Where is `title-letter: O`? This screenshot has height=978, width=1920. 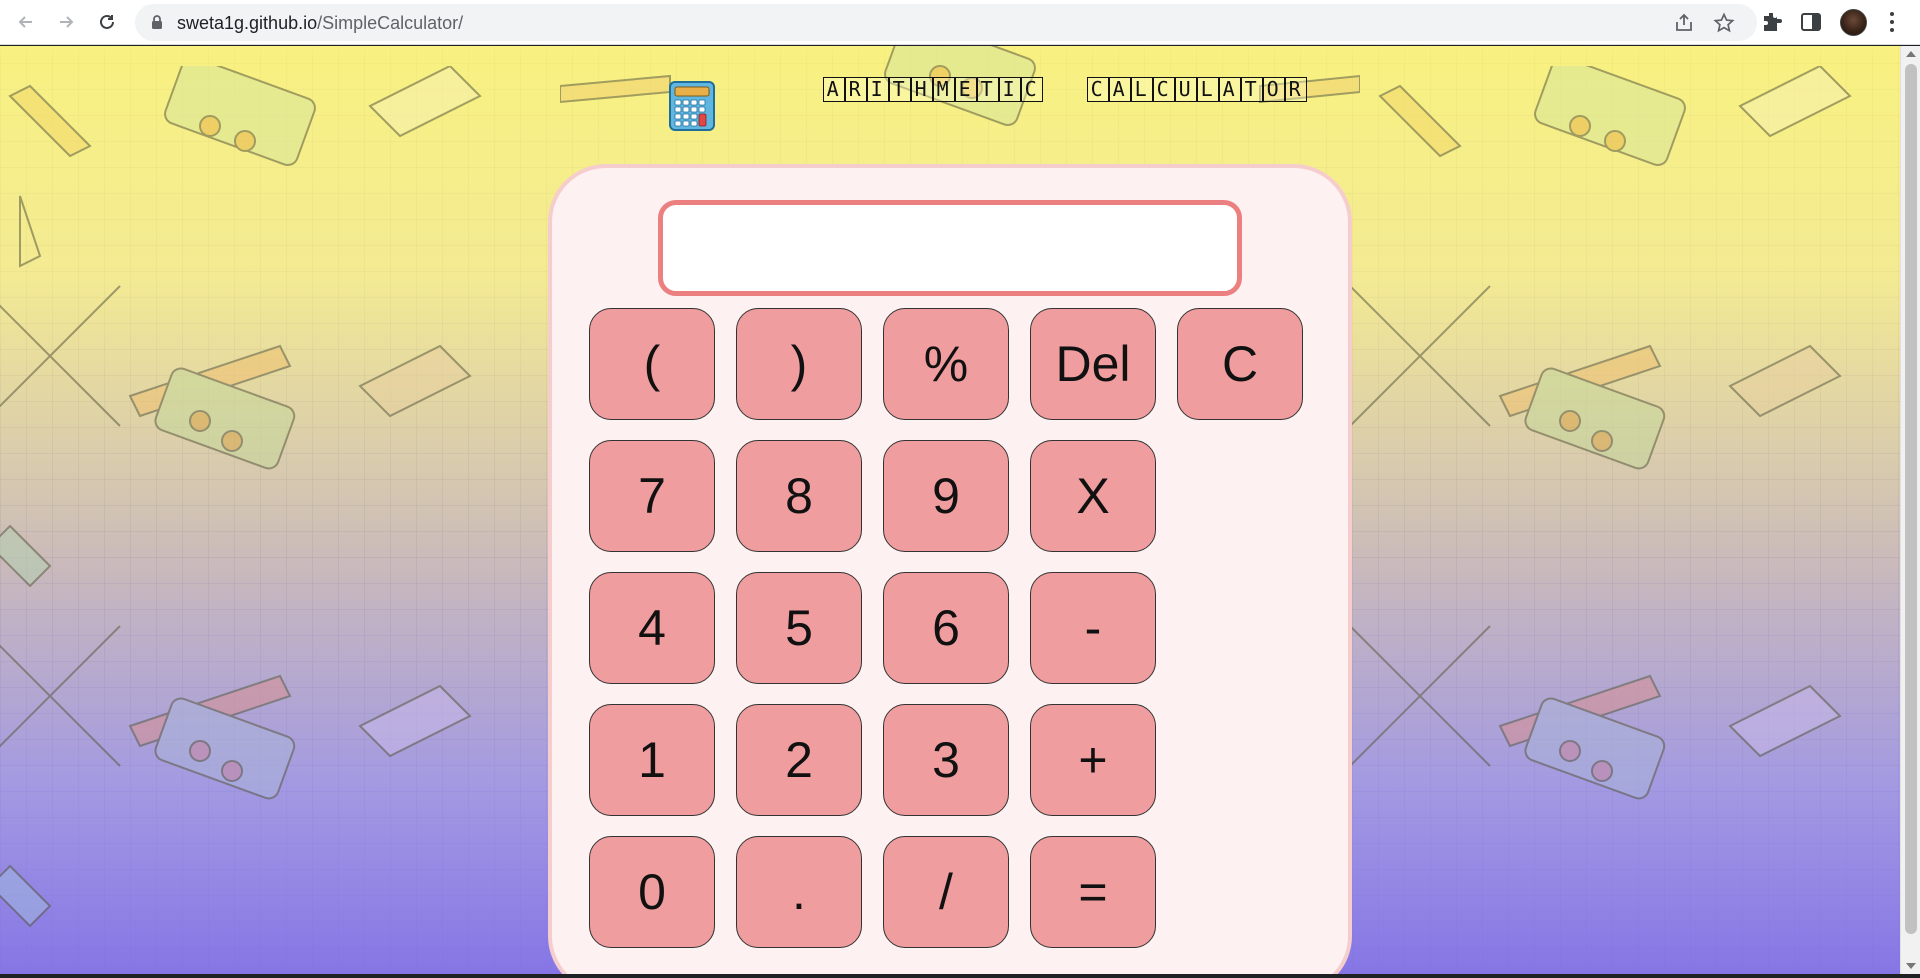 title-letter: O is located at coordinates (1273, 89).